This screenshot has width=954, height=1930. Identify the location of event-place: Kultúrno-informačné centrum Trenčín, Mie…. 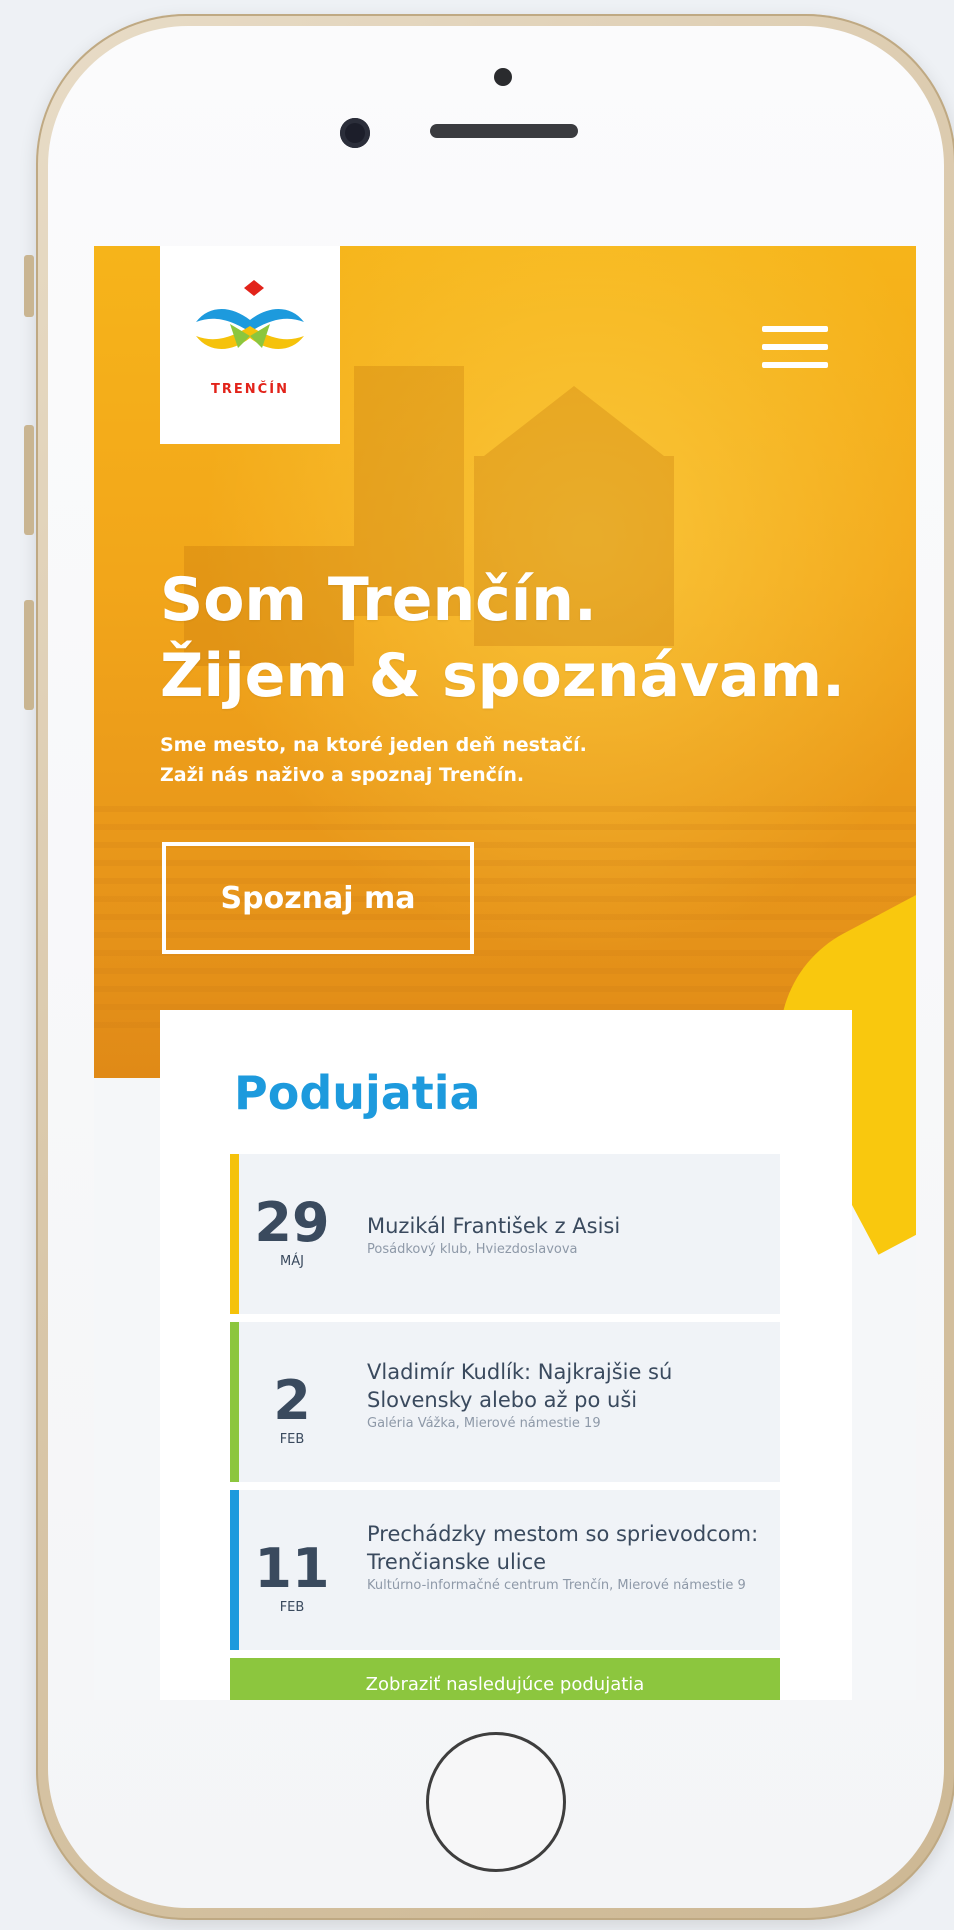
(556, 1585).